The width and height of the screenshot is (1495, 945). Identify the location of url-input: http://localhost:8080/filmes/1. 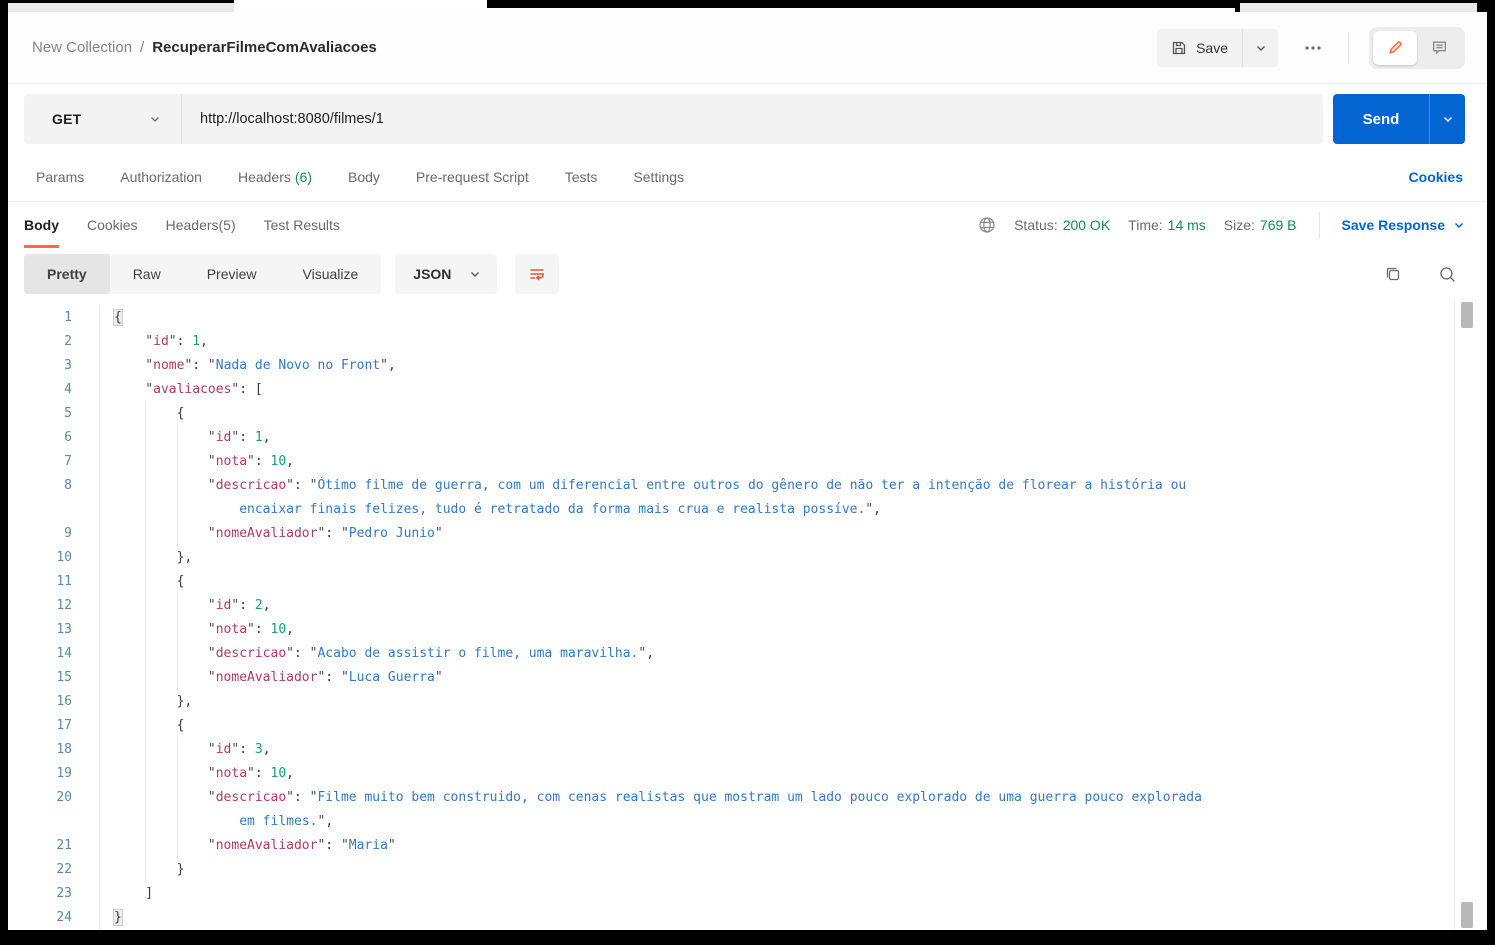
(752, 119).